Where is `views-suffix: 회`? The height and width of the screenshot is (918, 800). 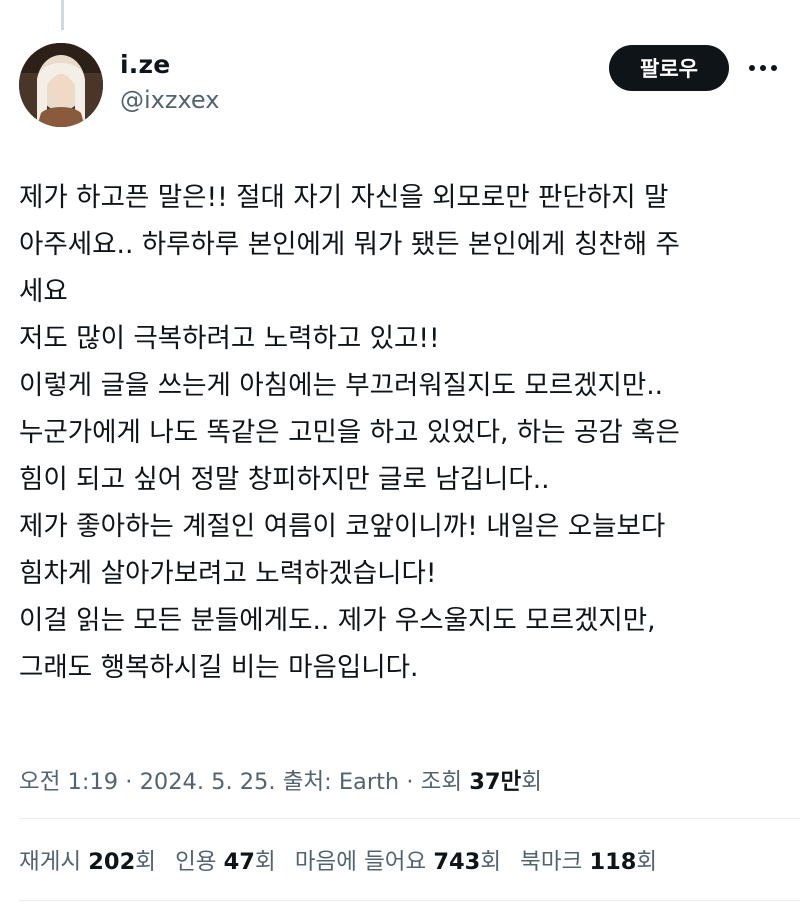 views-suffix: 회 is located at coordinates (531, 782).